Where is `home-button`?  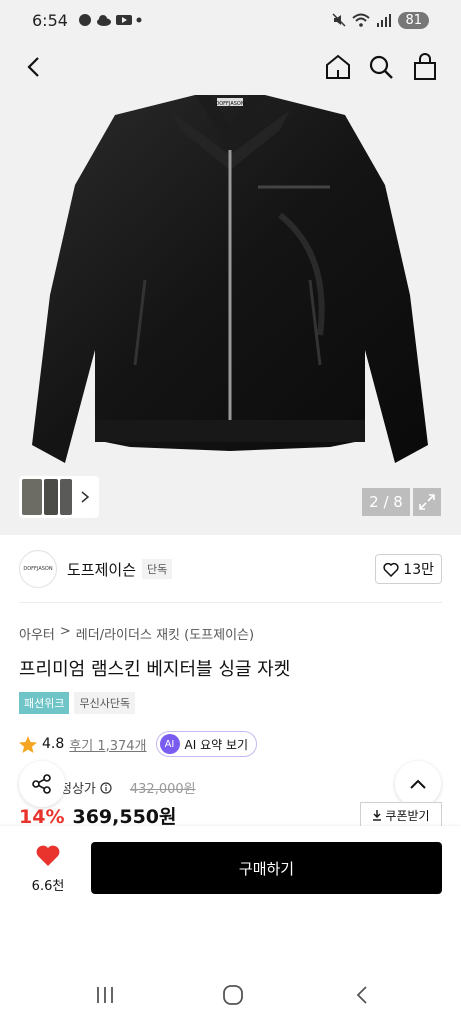
home-button is located at coordinates (338, 67).